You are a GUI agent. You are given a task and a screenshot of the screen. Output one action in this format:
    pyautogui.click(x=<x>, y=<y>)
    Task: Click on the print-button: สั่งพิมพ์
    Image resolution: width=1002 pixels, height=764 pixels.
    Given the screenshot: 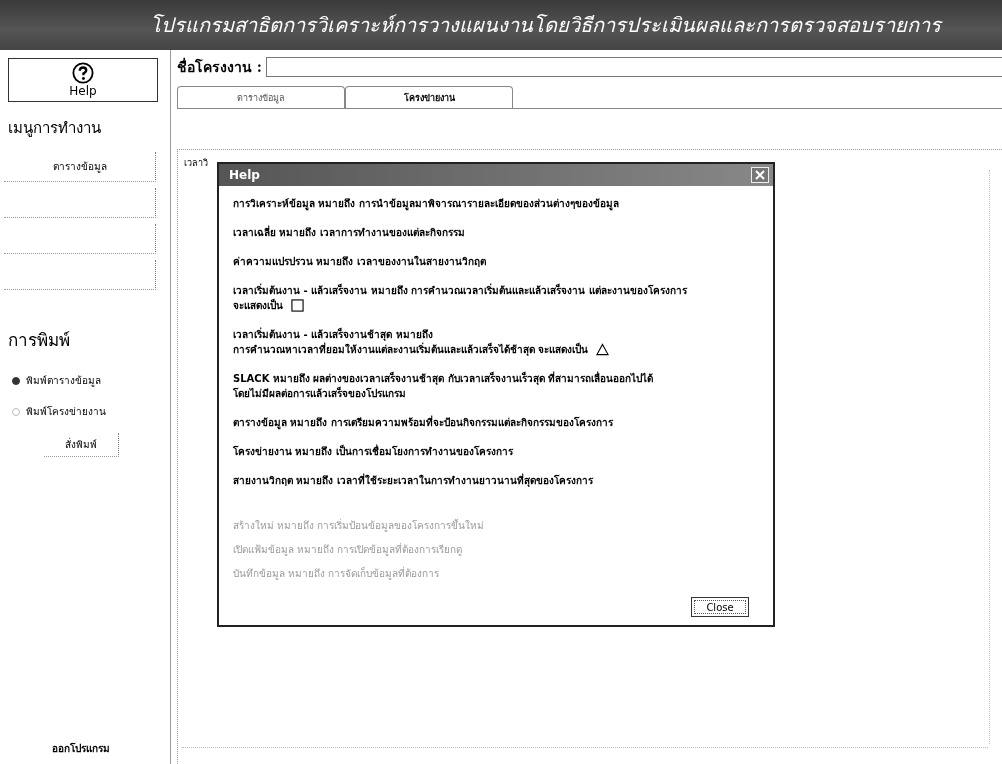 What is the action you would take?
    pyautogui.click(x=81, y=445)
    